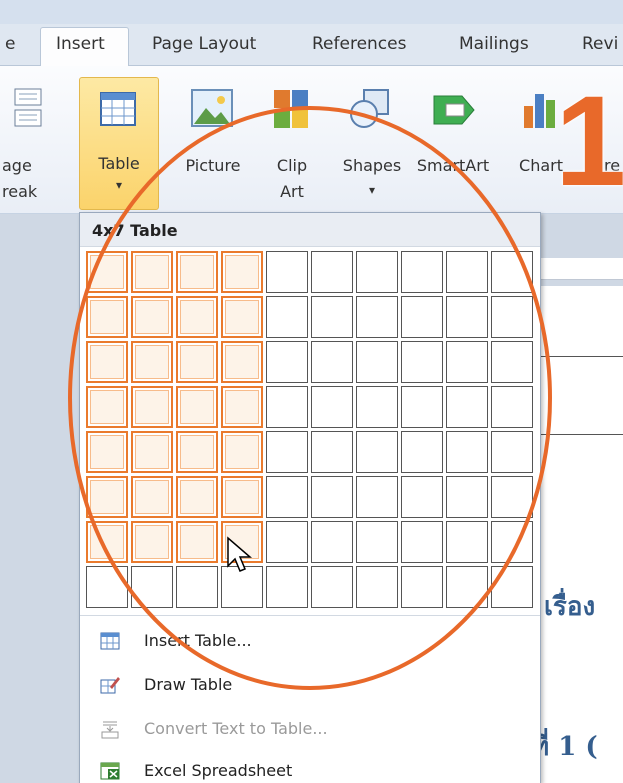 The image size is (623, 783). What do you see at coordinates (577, 534) in the screenshot?
I see `document-page: เรื่อง ที่ 1 (` at bounding box center [577, 534].